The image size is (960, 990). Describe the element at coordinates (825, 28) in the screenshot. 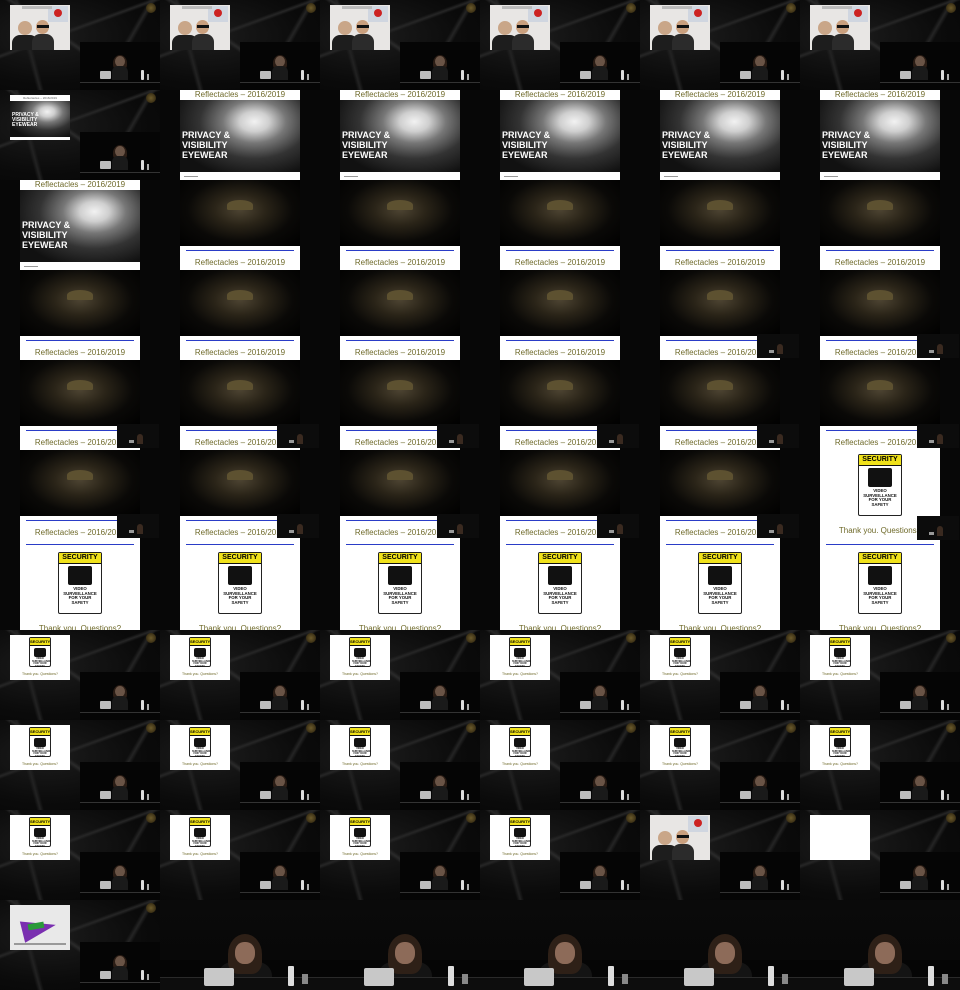

I see `guest-face-left` at that location.